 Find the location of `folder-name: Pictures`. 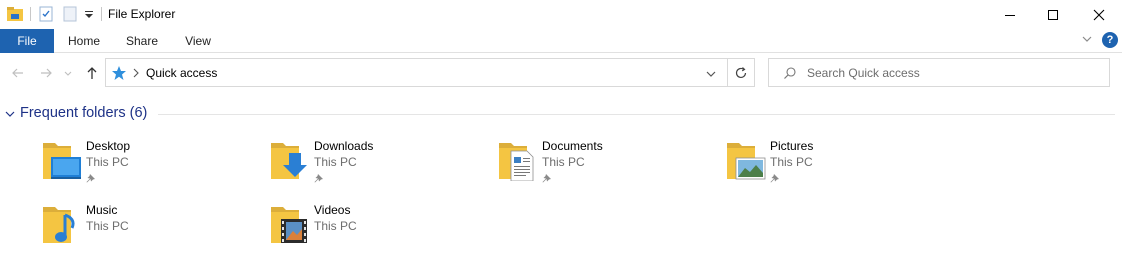

folder-name: Pictures is located at coordinates (792, 146).